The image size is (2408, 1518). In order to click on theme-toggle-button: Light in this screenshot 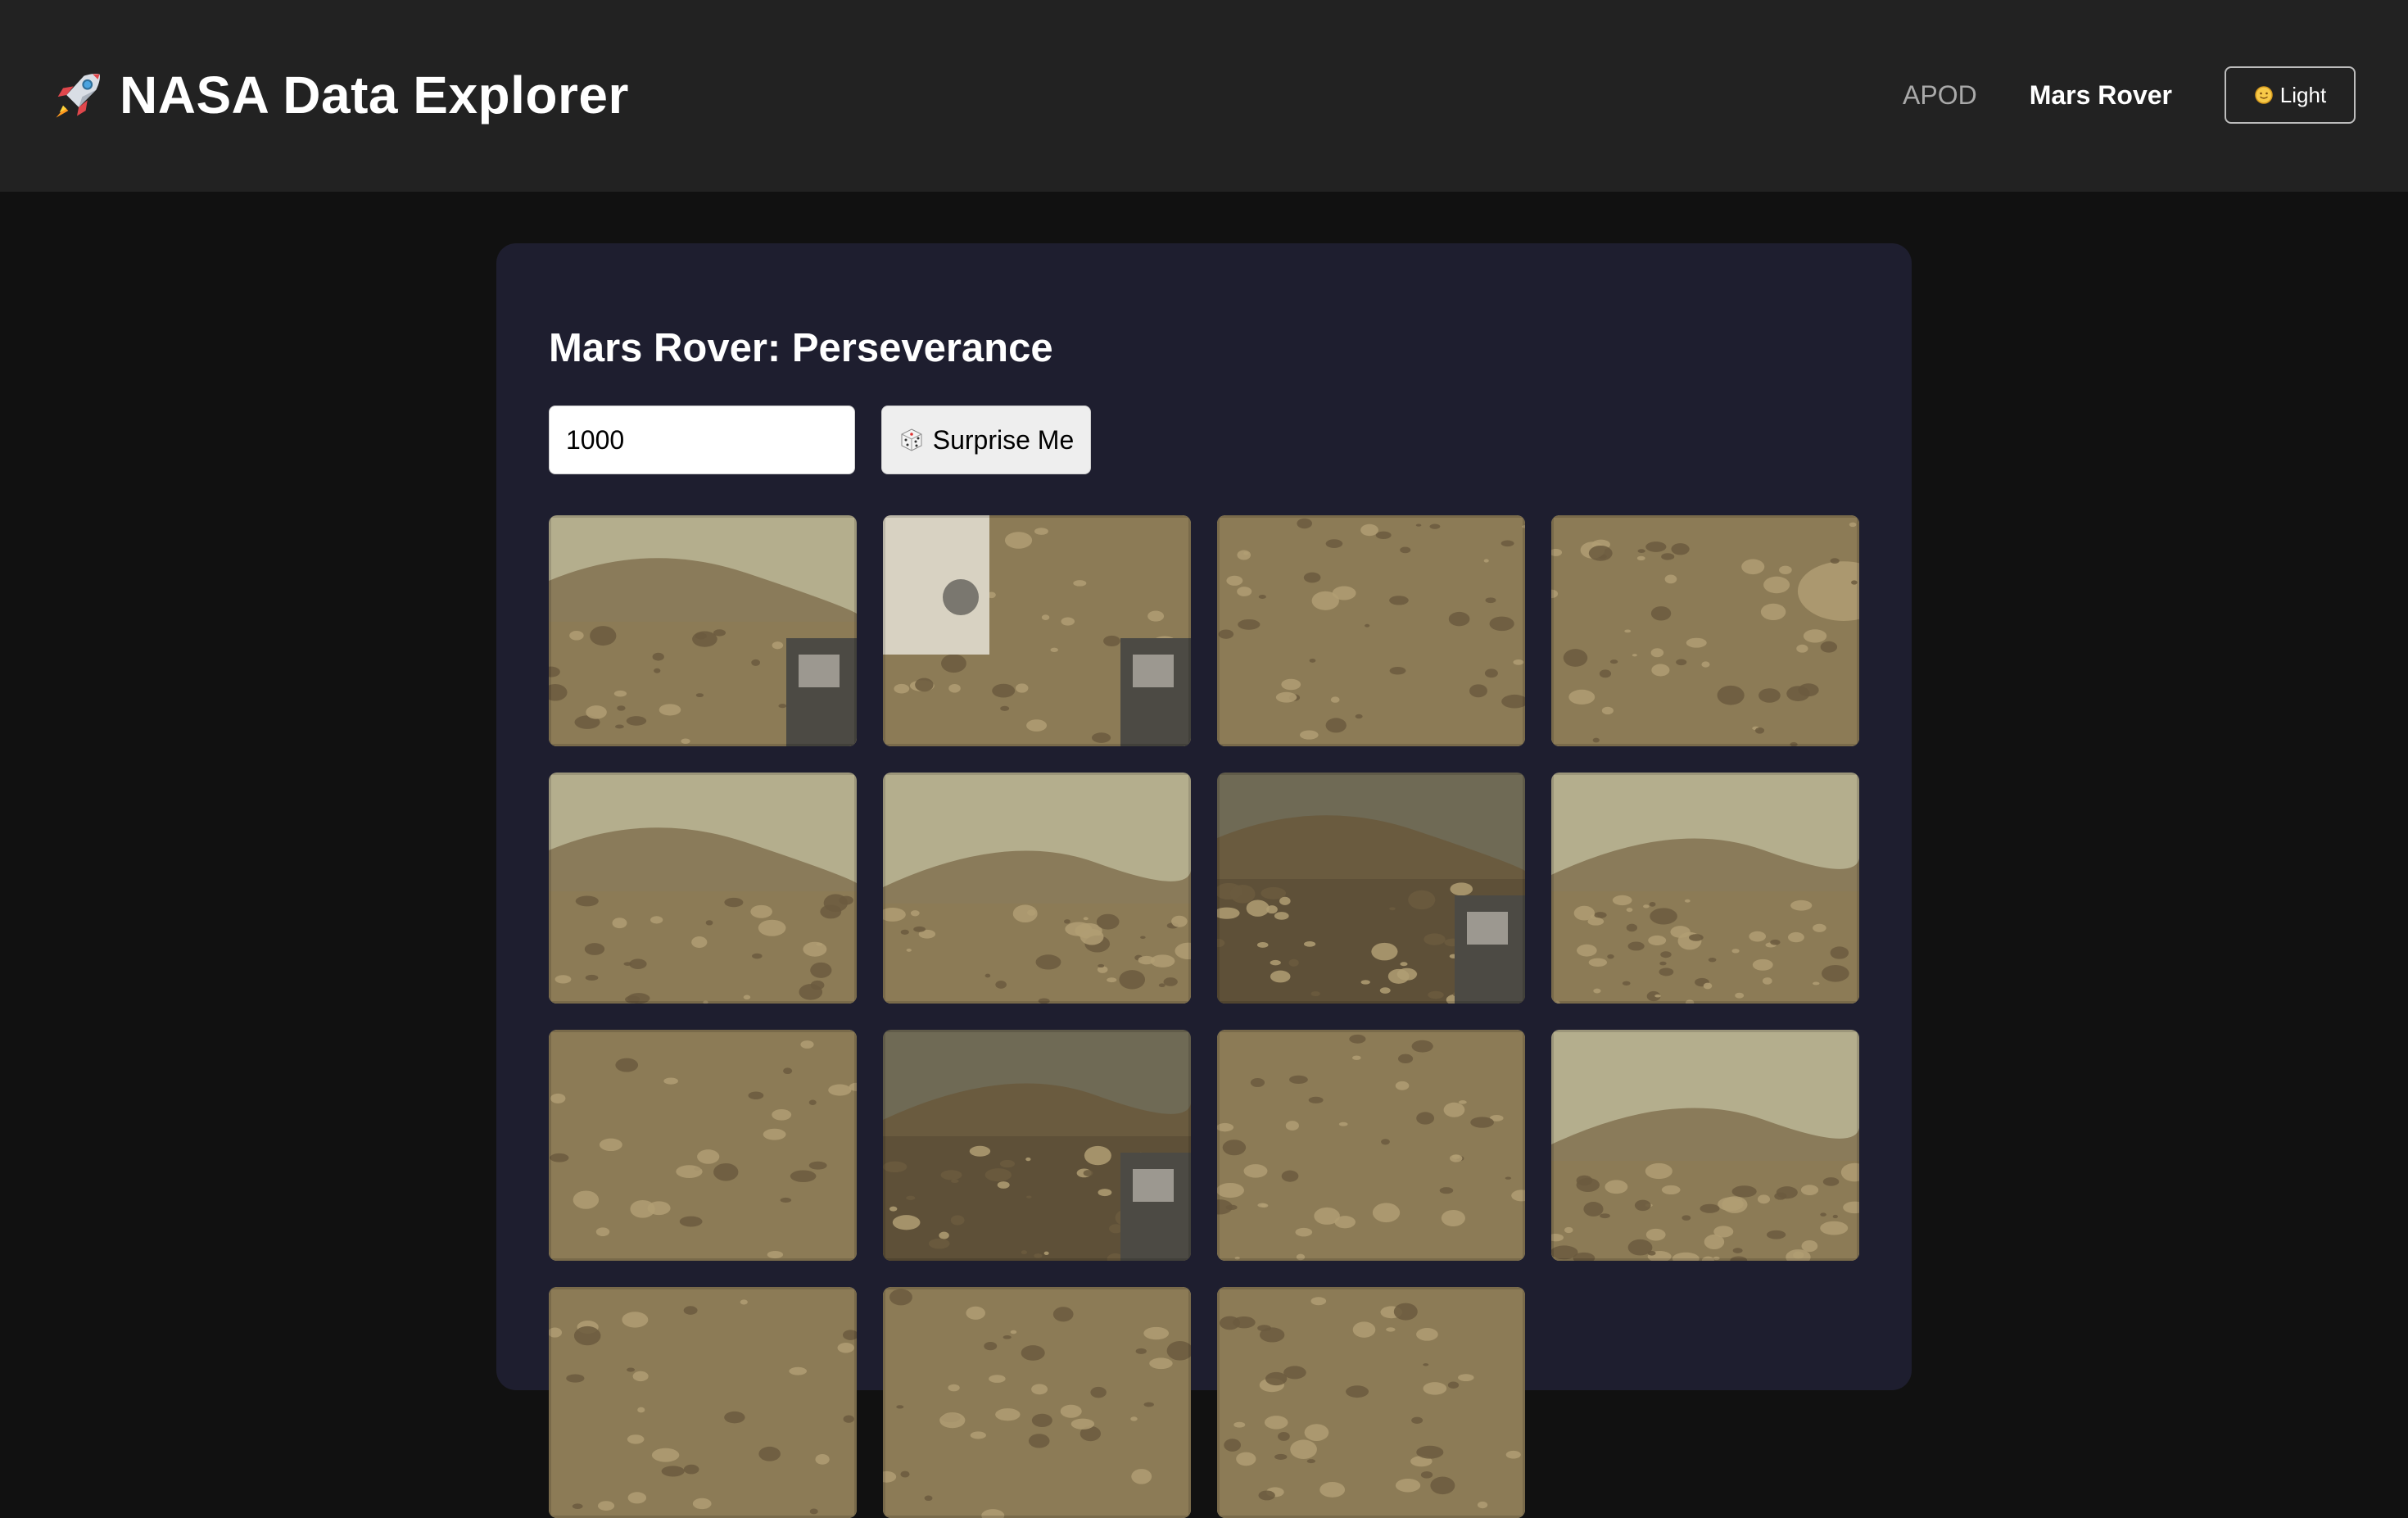, I will do `click(2290, 95)`.